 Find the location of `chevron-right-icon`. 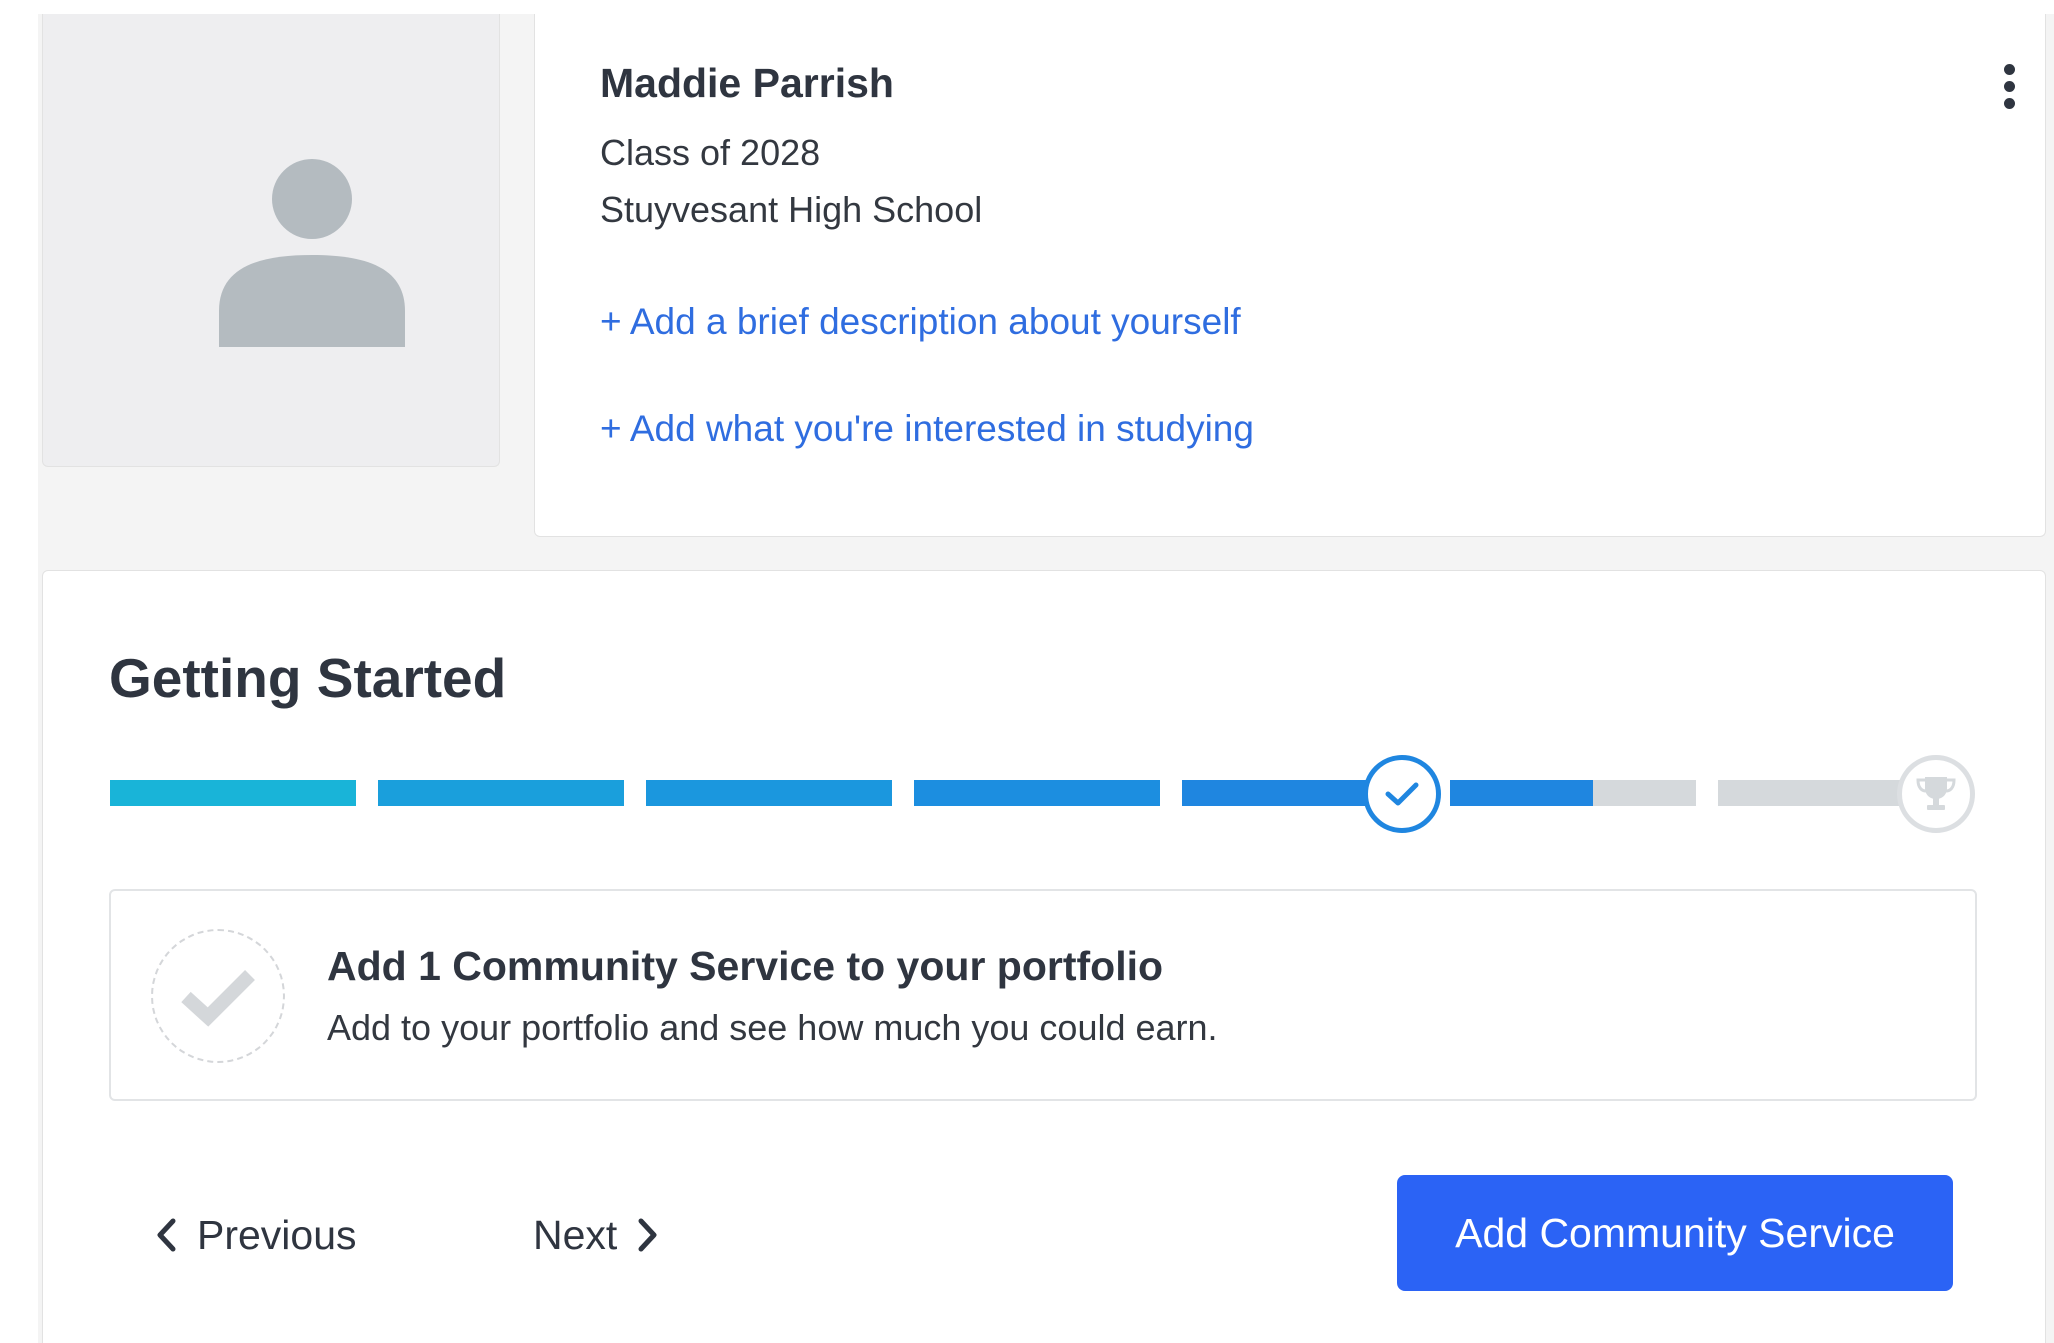

chevron-right-icon is located at coordinates (647, 1235).